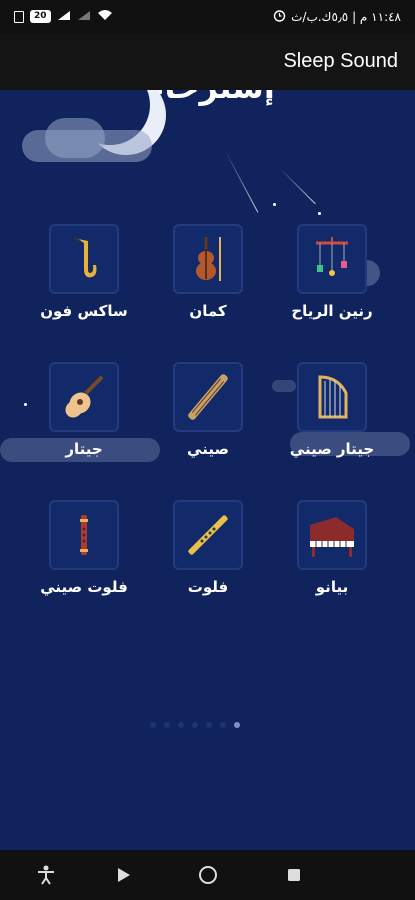 The height and width of the screenshot is (900, 415). I want to click on home-button, so click(208, 875).